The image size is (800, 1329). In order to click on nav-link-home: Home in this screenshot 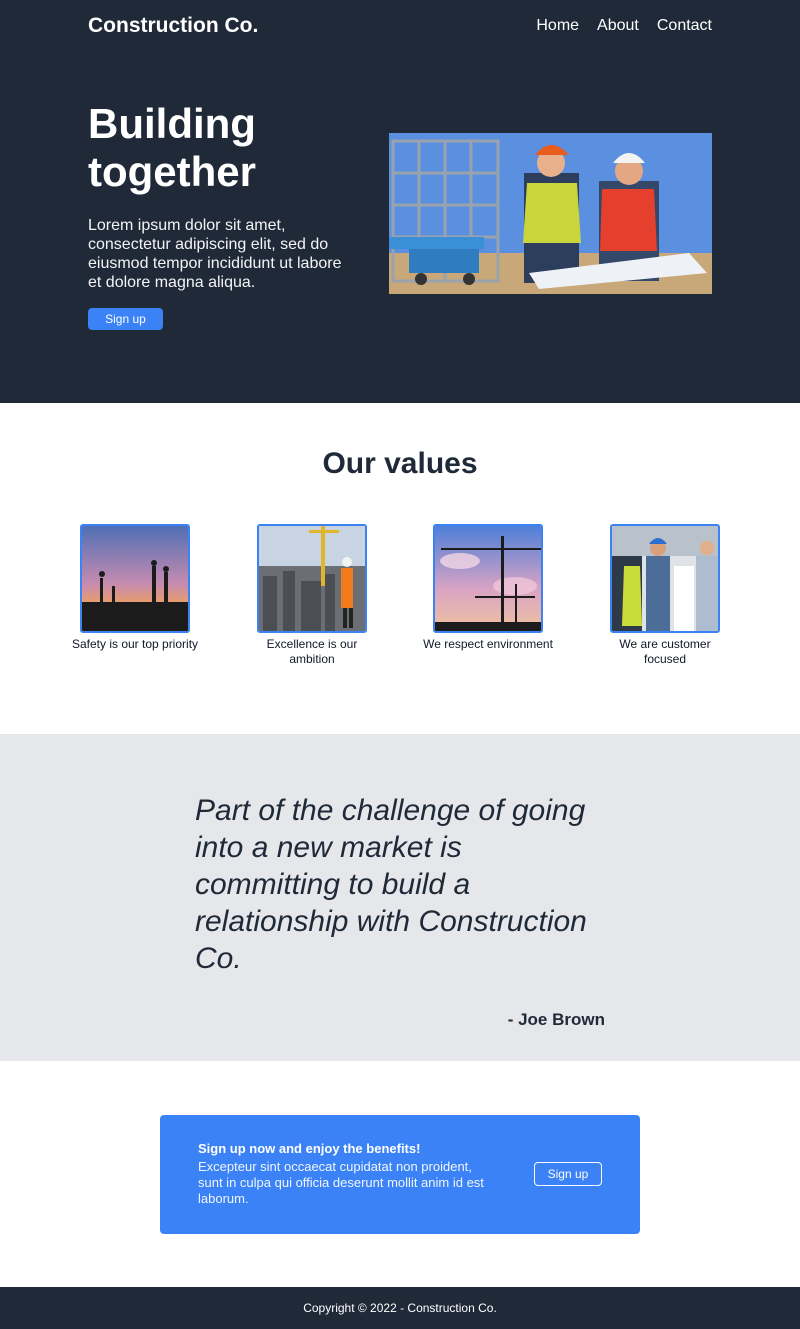, I will do `click(557, 26)`.